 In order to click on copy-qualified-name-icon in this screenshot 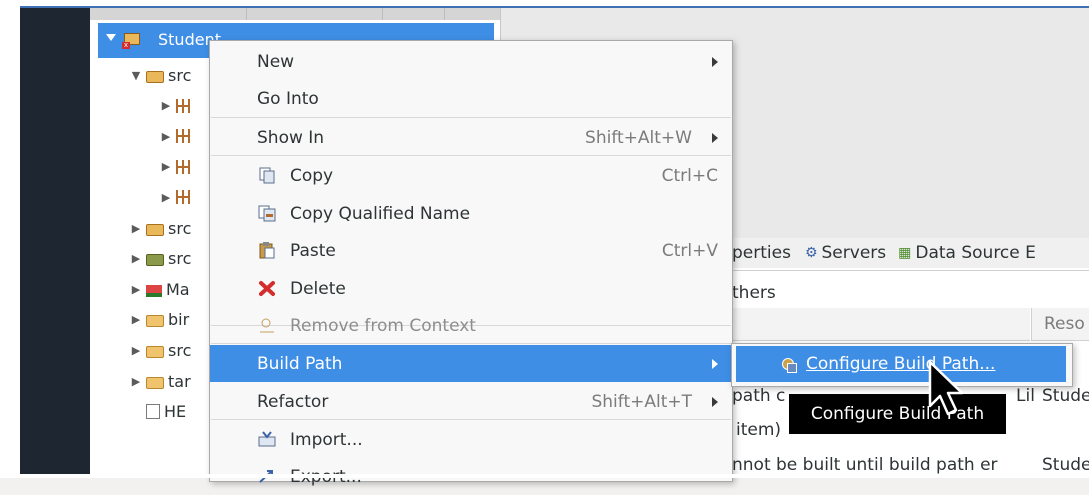, I will do `click(267, 213)`.